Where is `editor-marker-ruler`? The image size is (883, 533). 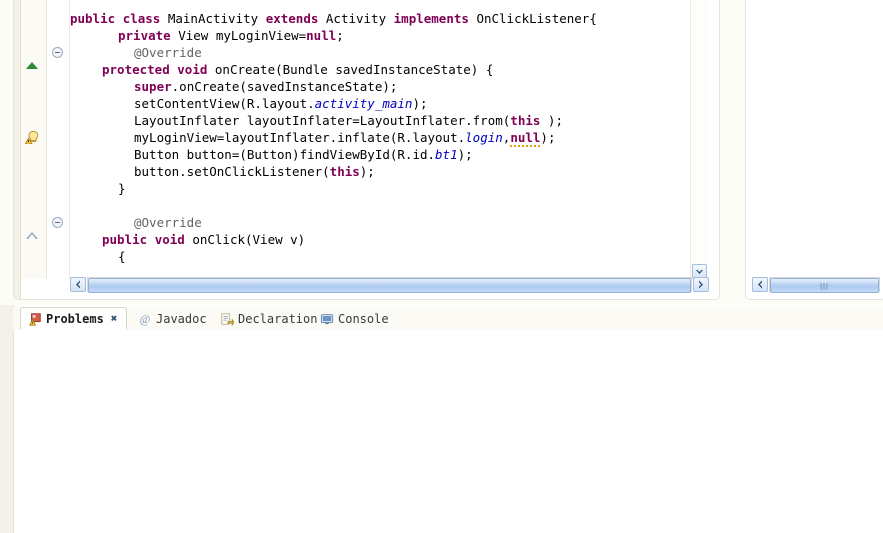
editor-marker-ruler is located at coordinates (34, 139).